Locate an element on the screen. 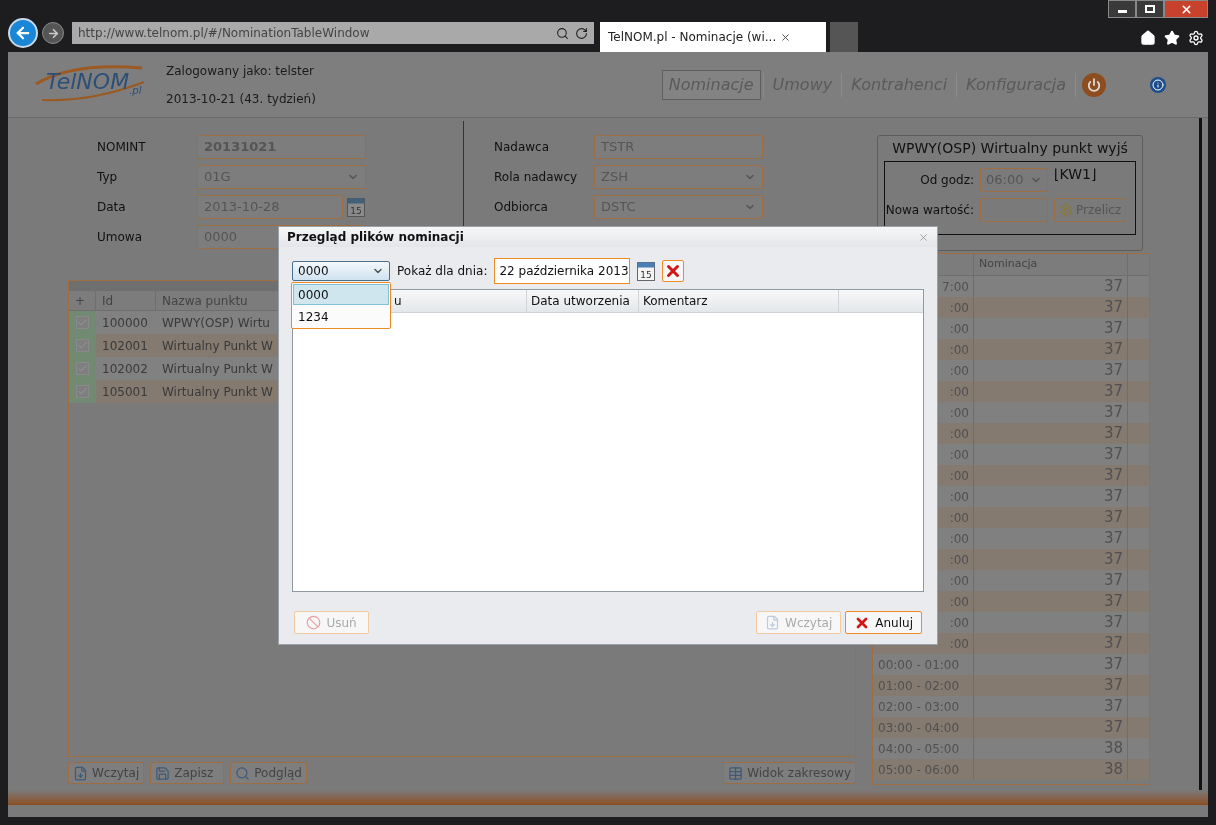  panel-title: WPWY(OSP) Wirtualny punkt wyjś is located at coordinates (1010, 148).